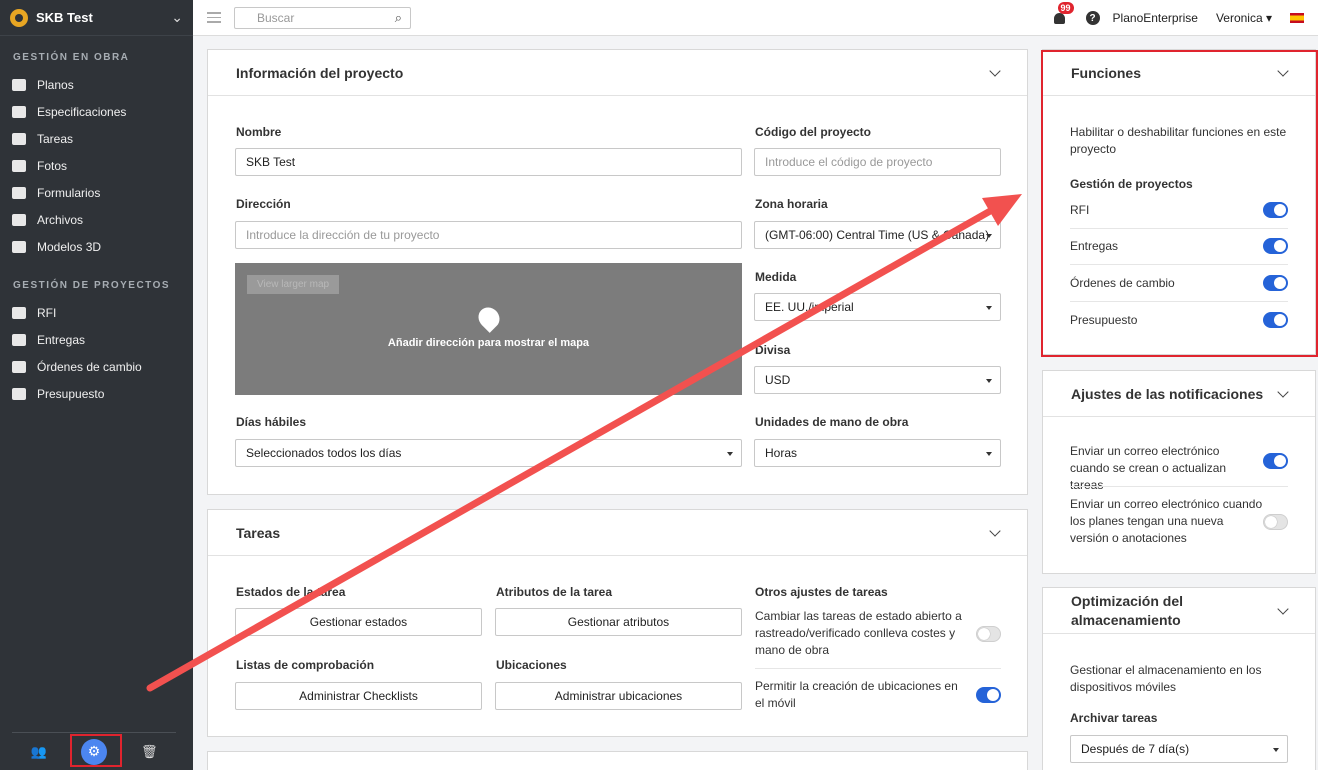 The height and width of the screenshot is (770, 1318). Describe the element at coordinates (1239, 18) in the screenshot. I see `user-name: Veronica` at that location.